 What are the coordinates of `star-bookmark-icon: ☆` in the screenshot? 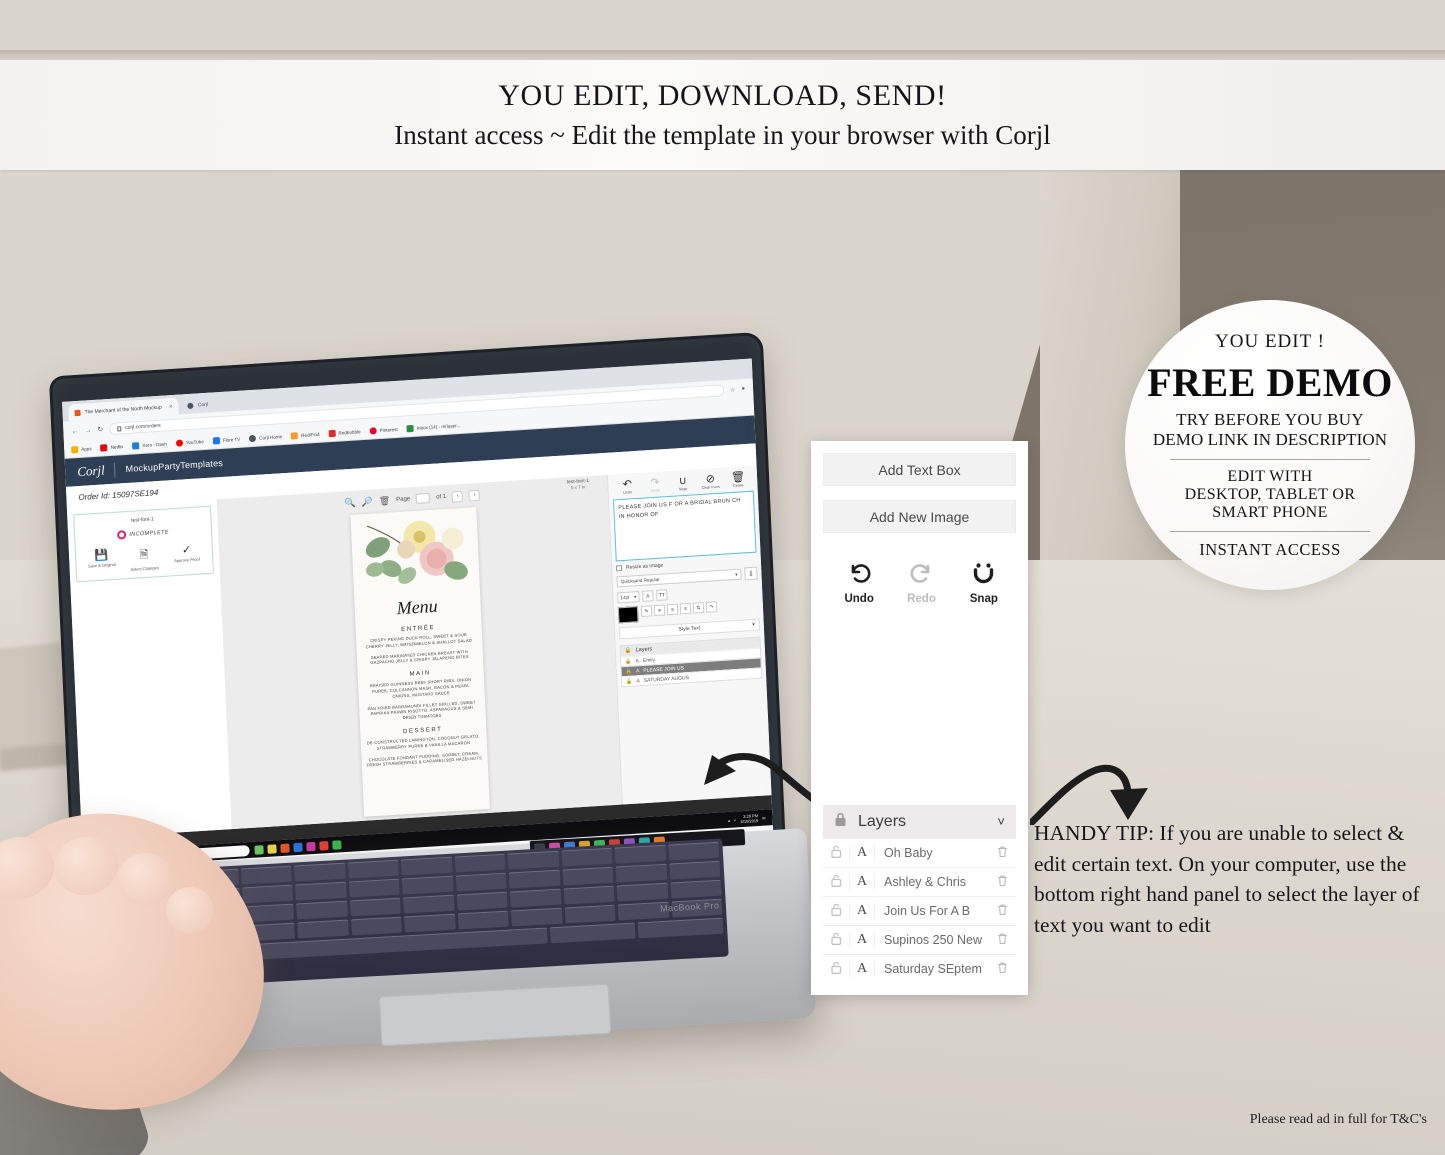 It's located at (733, 389).